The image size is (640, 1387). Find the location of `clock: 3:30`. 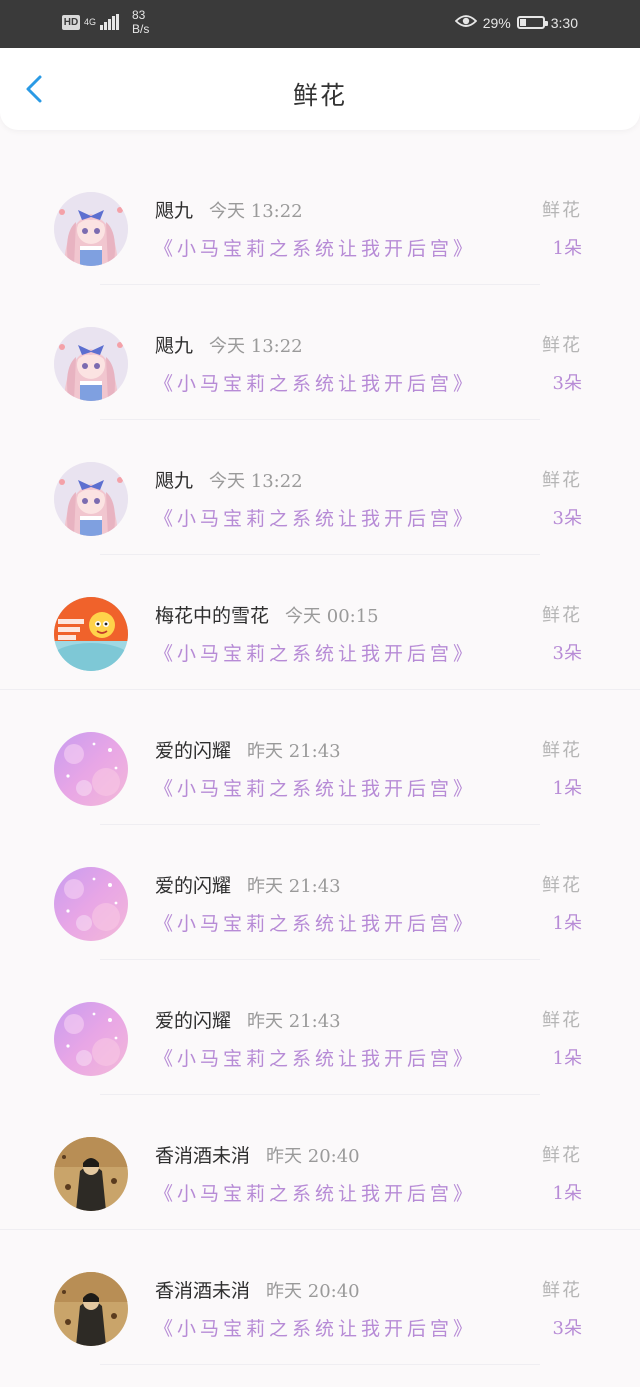

clock: 3:30 is located at coordinates (564, 22).